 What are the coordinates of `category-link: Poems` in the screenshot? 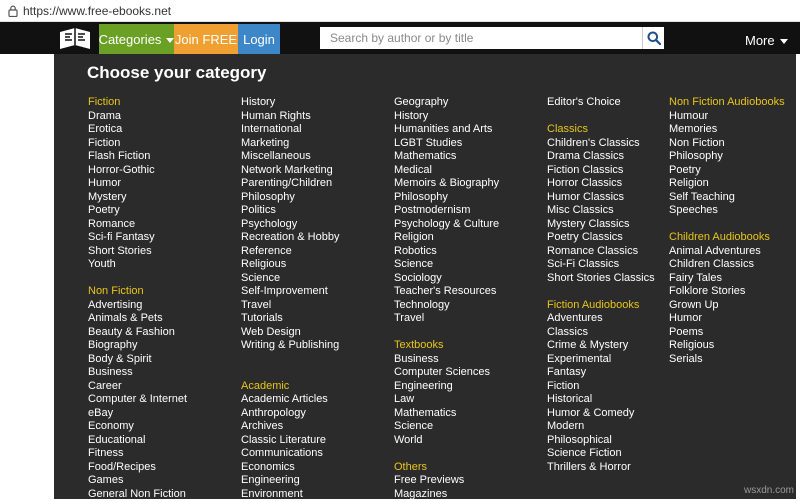 It's located at (727, 333).